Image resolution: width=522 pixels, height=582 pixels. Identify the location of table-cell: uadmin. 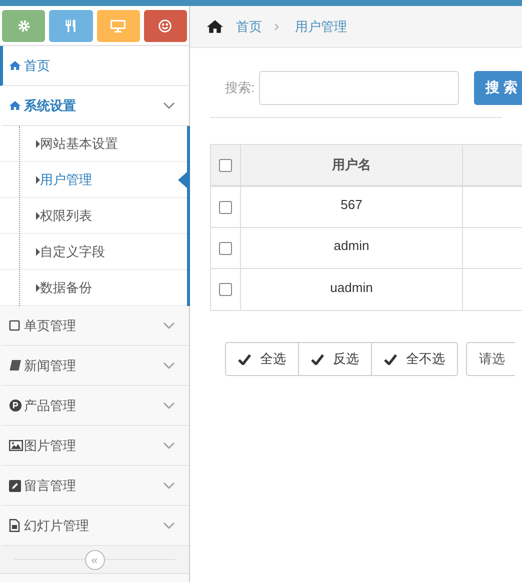
(352, 289).